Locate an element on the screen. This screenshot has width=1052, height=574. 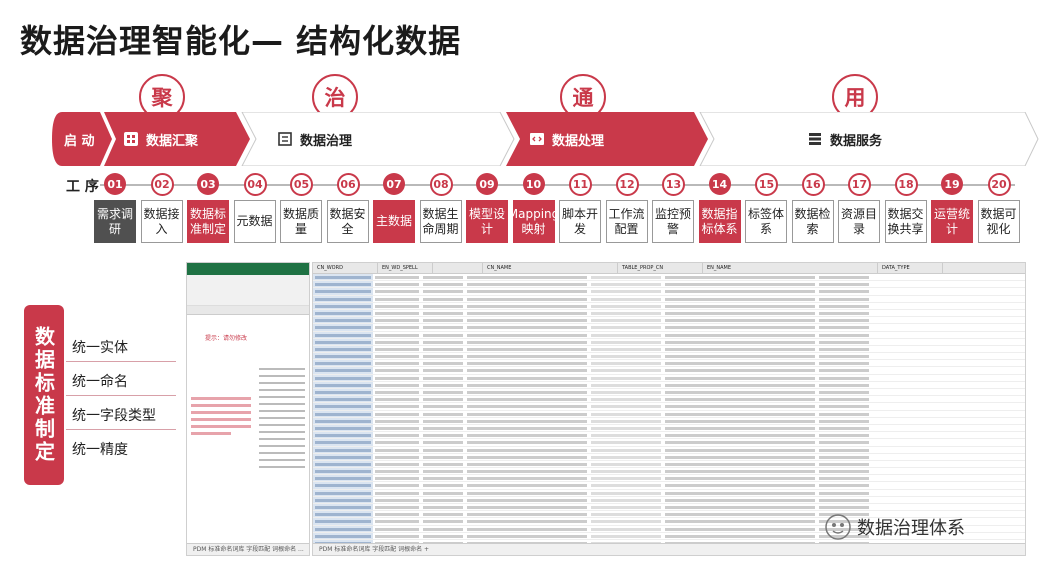
segment-gather-label: 数据汇聚 is located at coordinates (172, 141).